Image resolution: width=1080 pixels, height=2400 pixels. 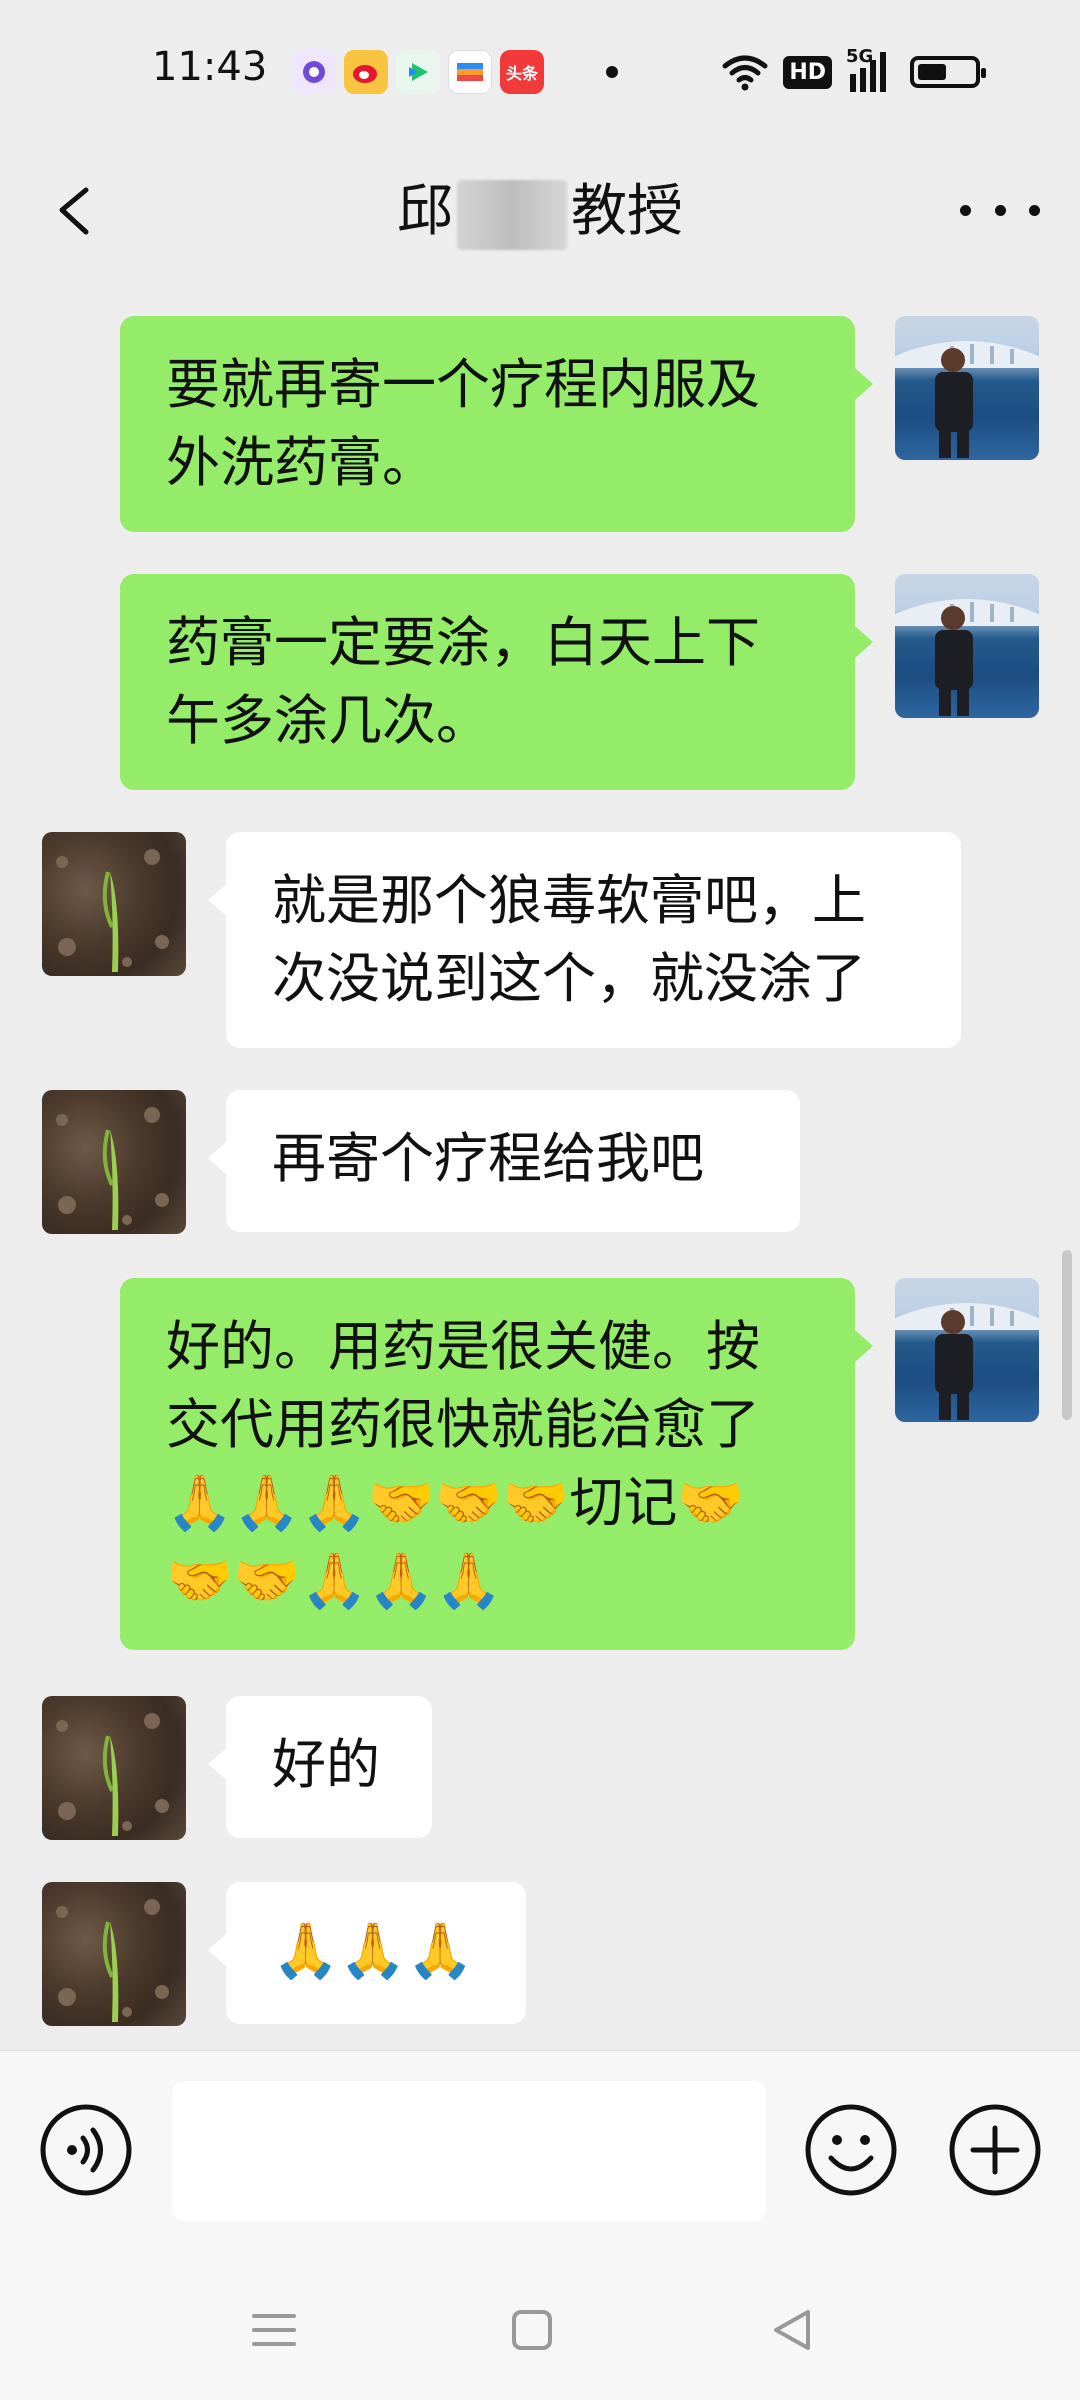 I want to click on message-bubble: 🙏🙏🙏, so click(x=376, y=1953).